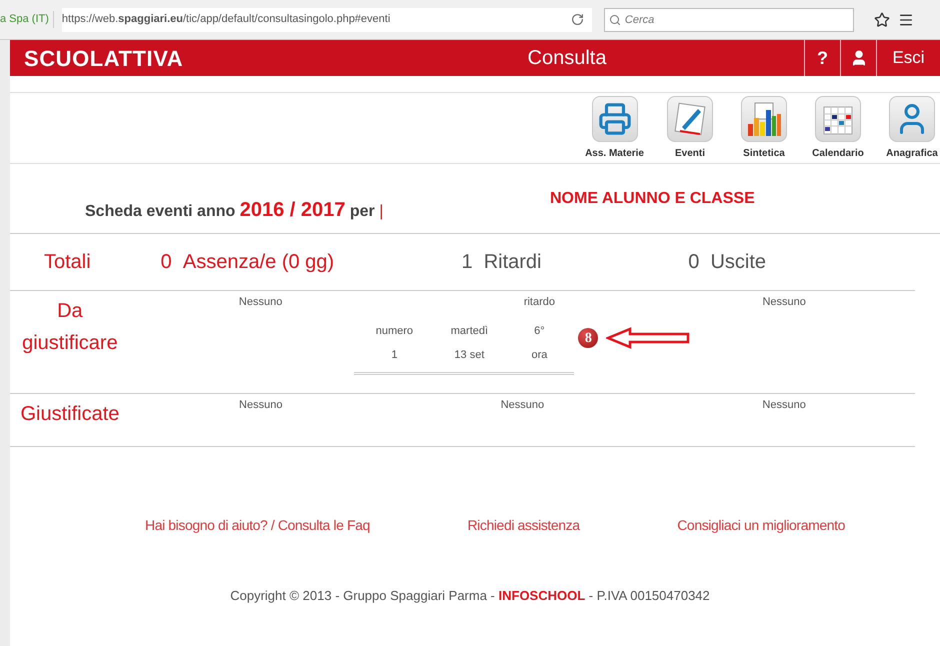  What do you see at coordinates (882, 20) in the screenshot?
I see `bookmark-star-icon` at bounding box center [882, 20].